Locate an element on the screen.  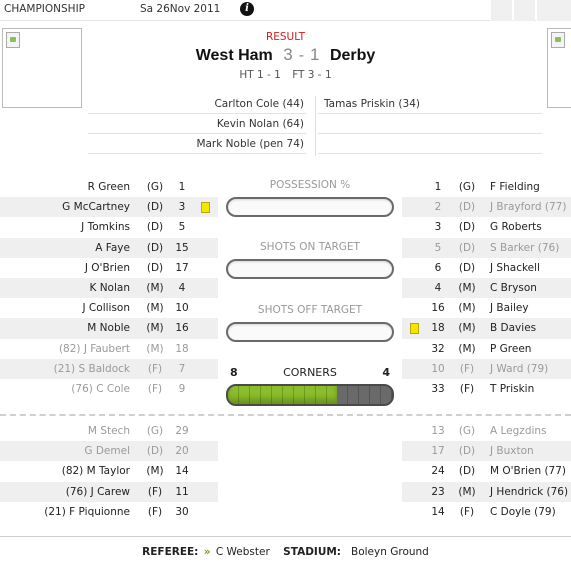
player-name: A Legzdins is located at coordinates (518, 431).